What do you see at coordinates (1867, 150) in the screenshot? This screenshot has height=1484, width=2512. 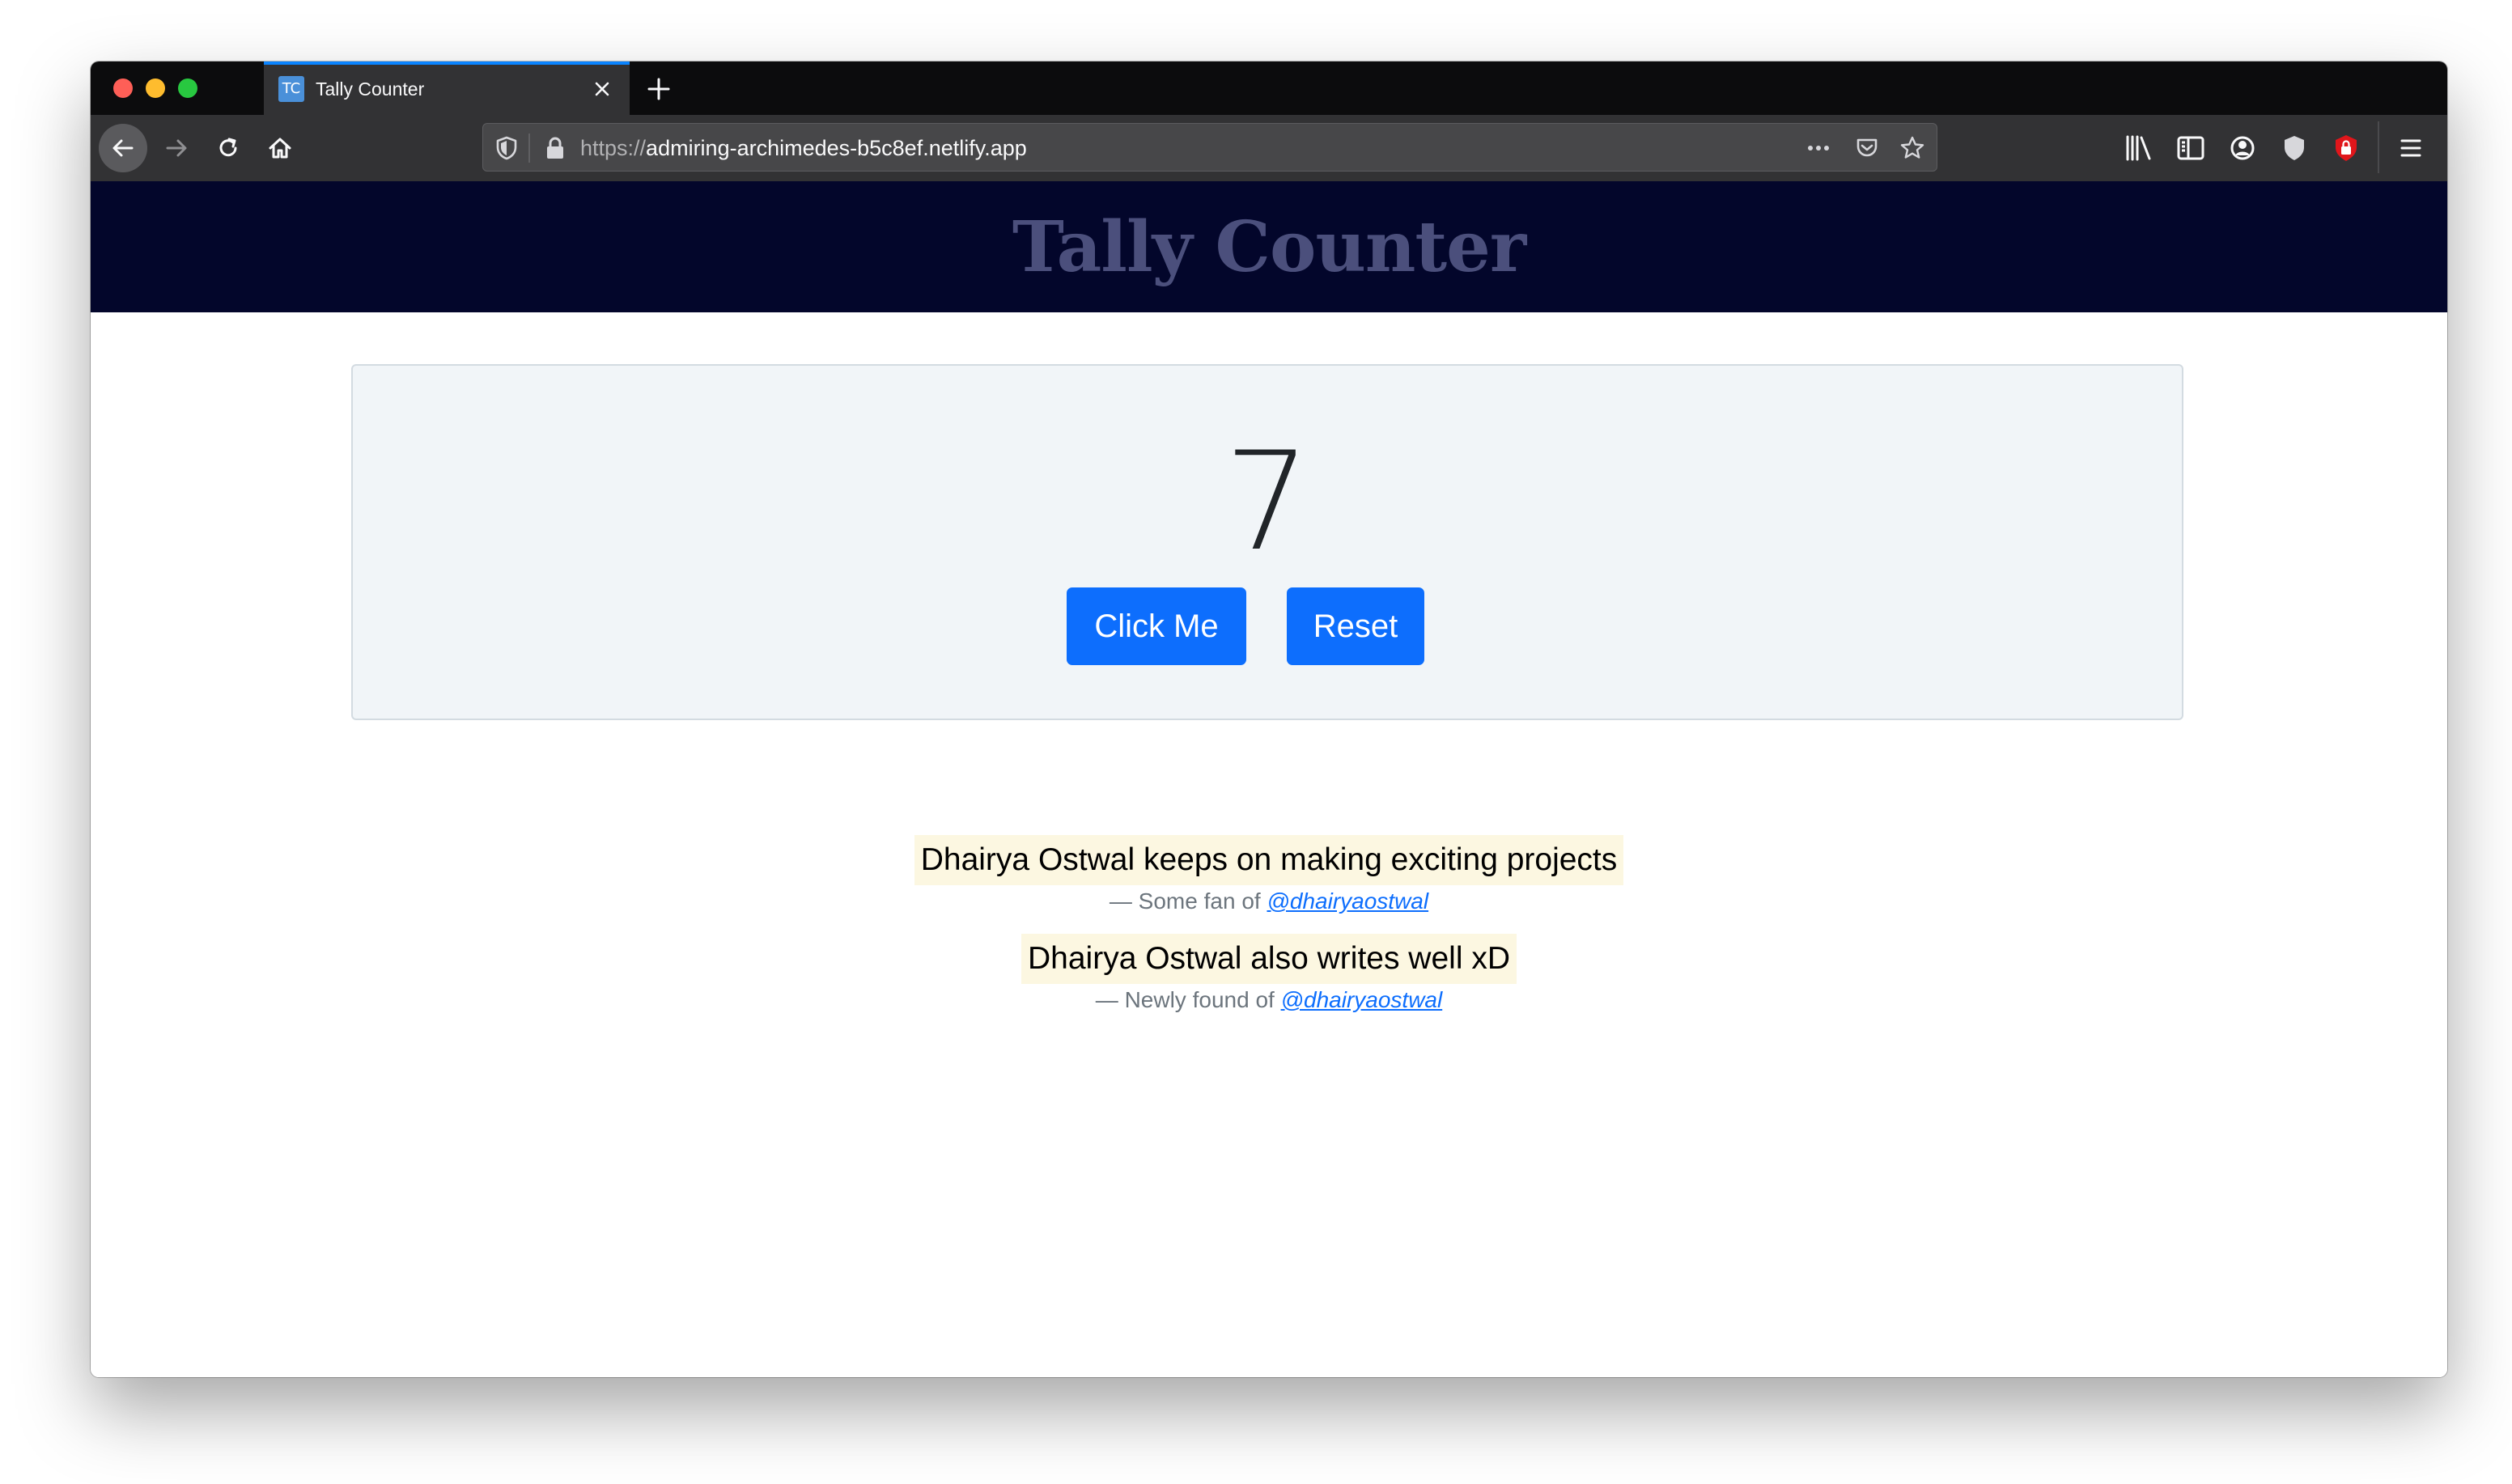 I see `pocket-icon` at bounding box center [1867, 150].